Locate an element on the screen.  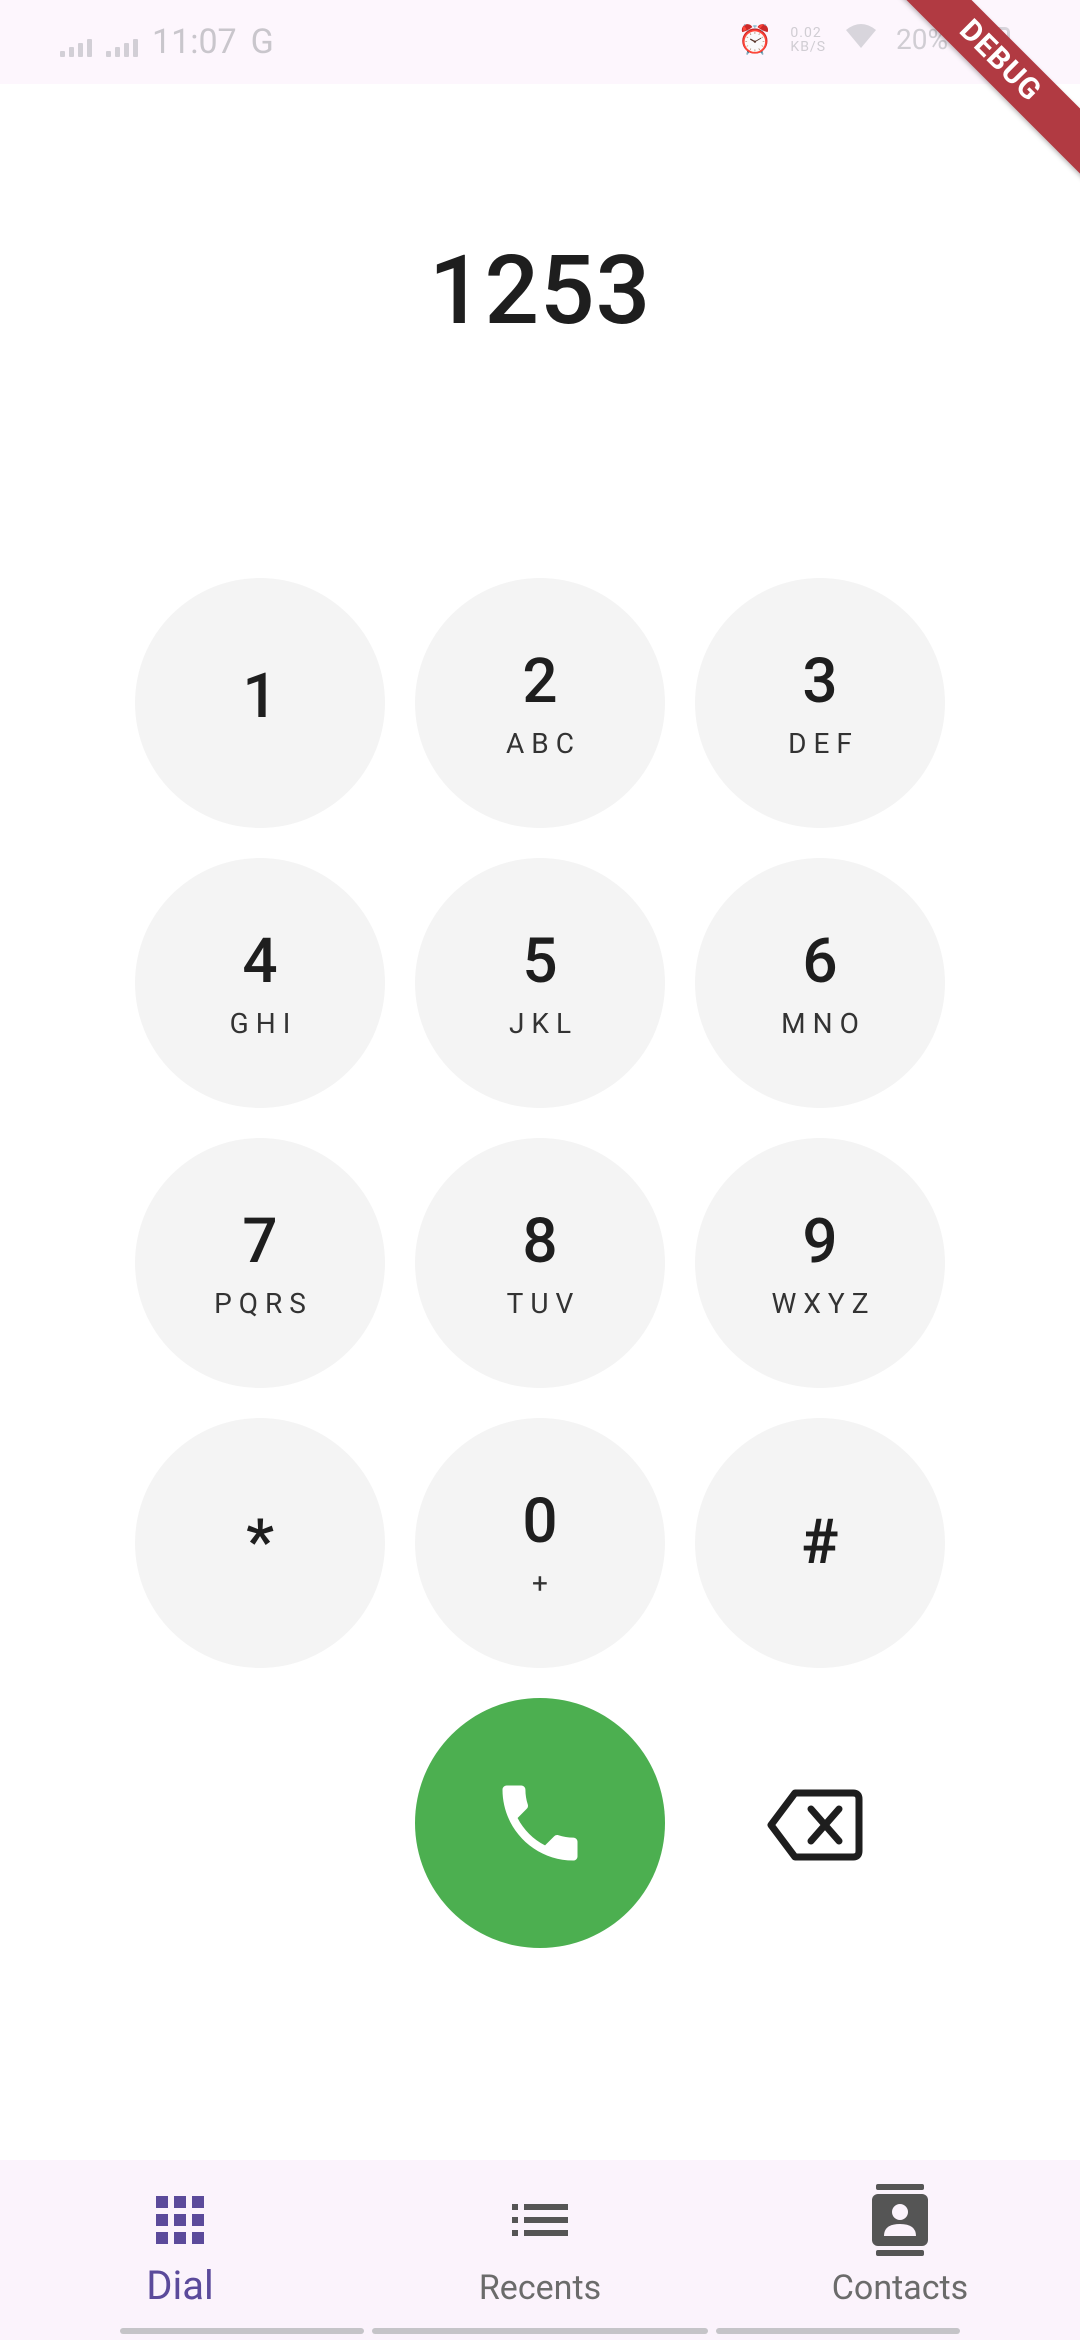
key-letters: ABC is located at coordinates (543, 743).